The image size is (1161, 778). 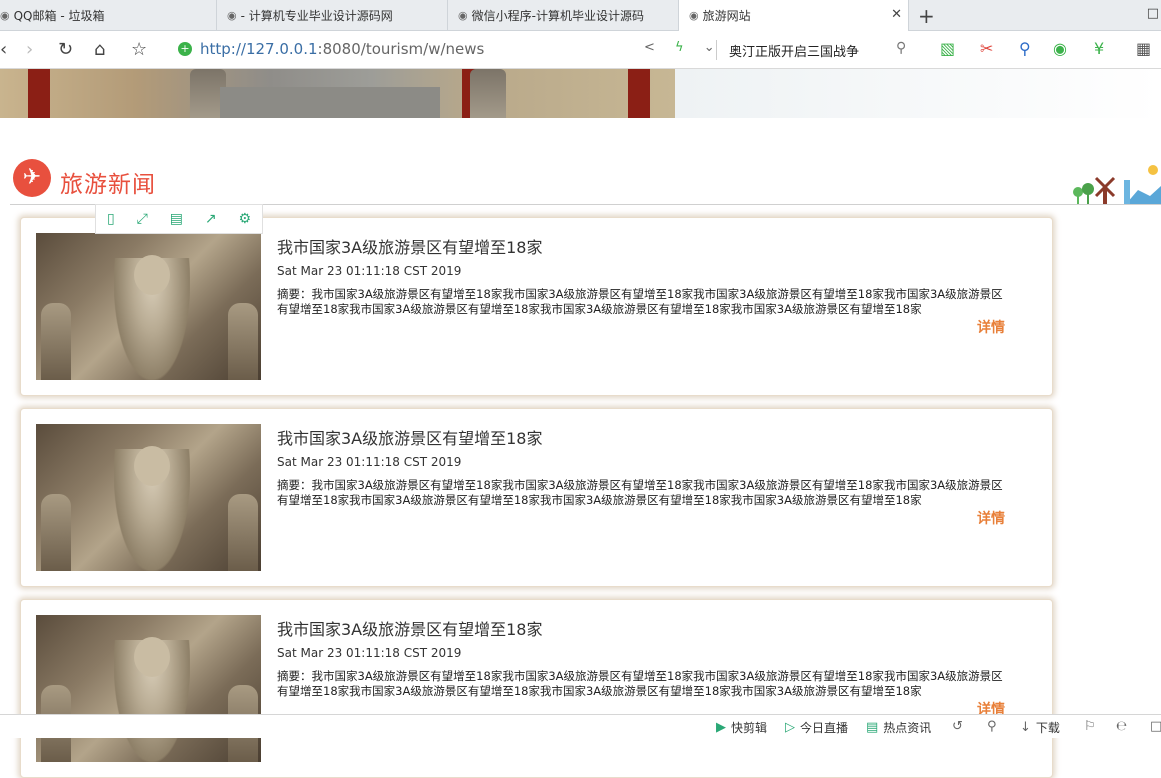 I want to click on coupon-extension-icon: ¥, so click(x=1099, y=48).